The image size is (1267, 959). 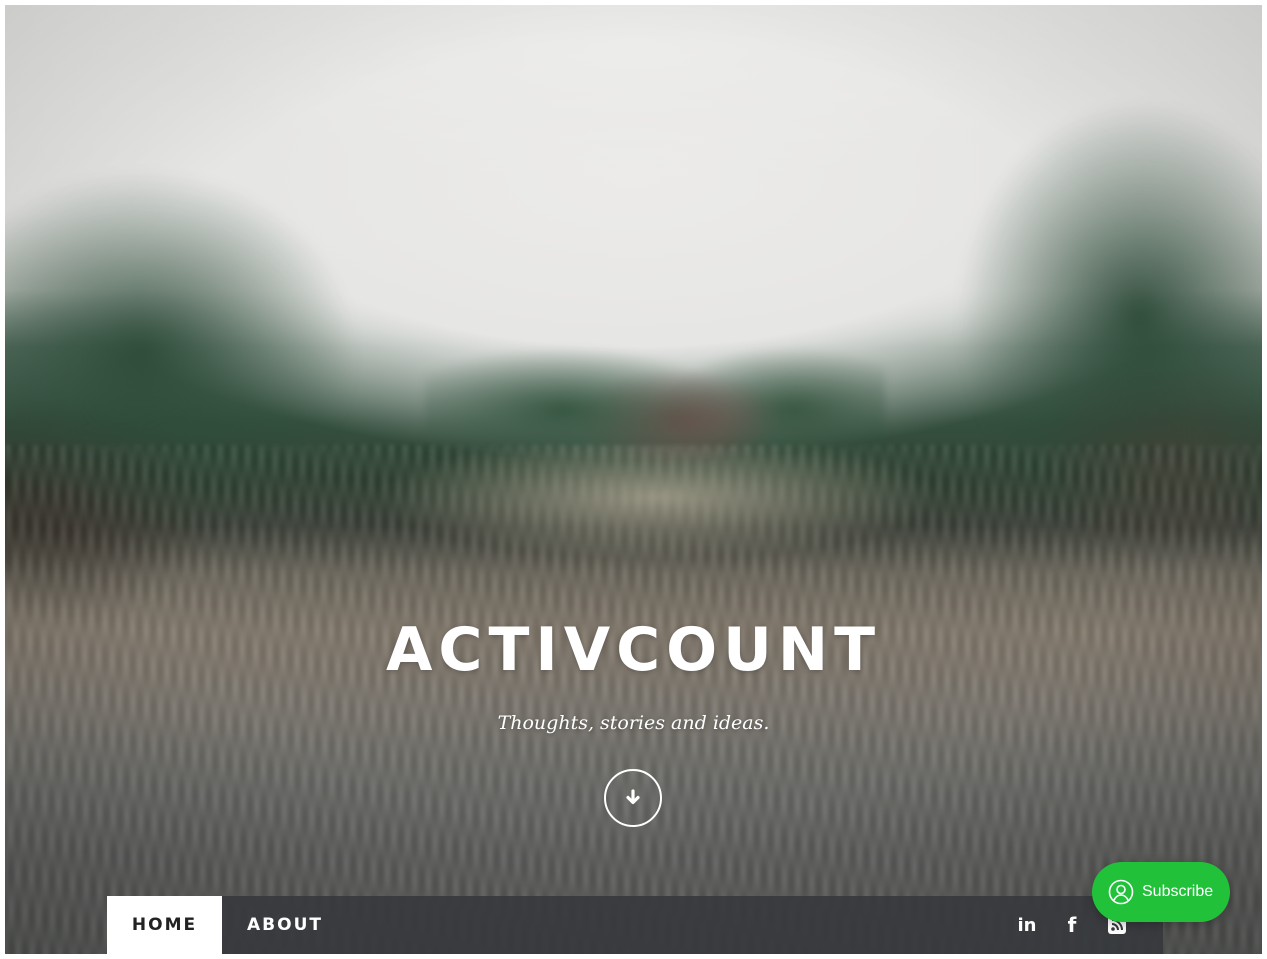 What do you see at coordinates (635, 925) in the screenshot?
I see `main-navigation: HOME ABOUT in f` at bounding box center [635, 925].